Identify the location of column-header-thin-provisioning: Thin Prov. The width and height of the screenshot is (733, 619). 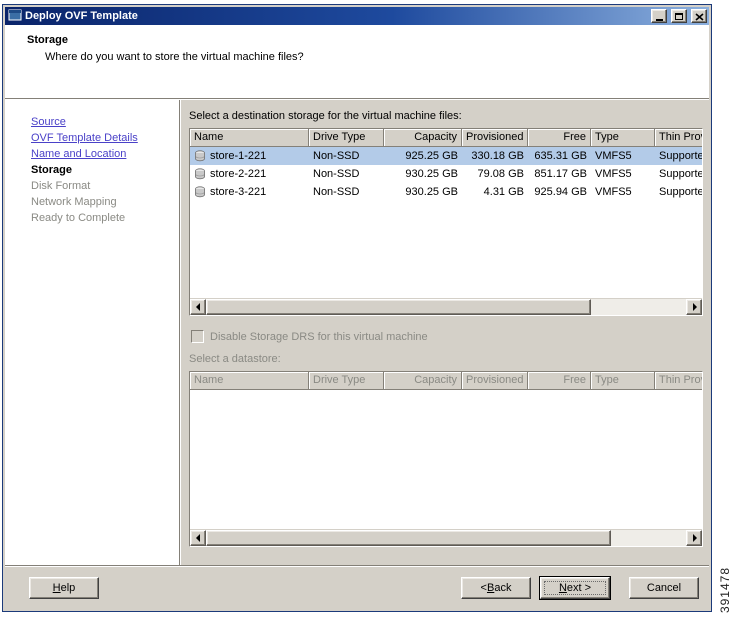
(678, 138).